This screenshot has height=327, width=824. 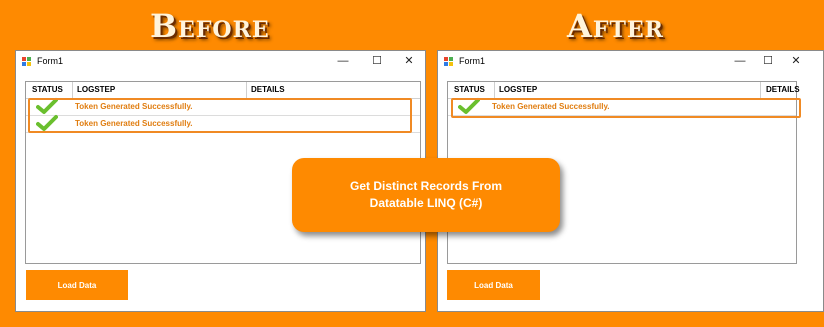 I want to click on duplicate-rows-highlight, so click(x=220, y=115).